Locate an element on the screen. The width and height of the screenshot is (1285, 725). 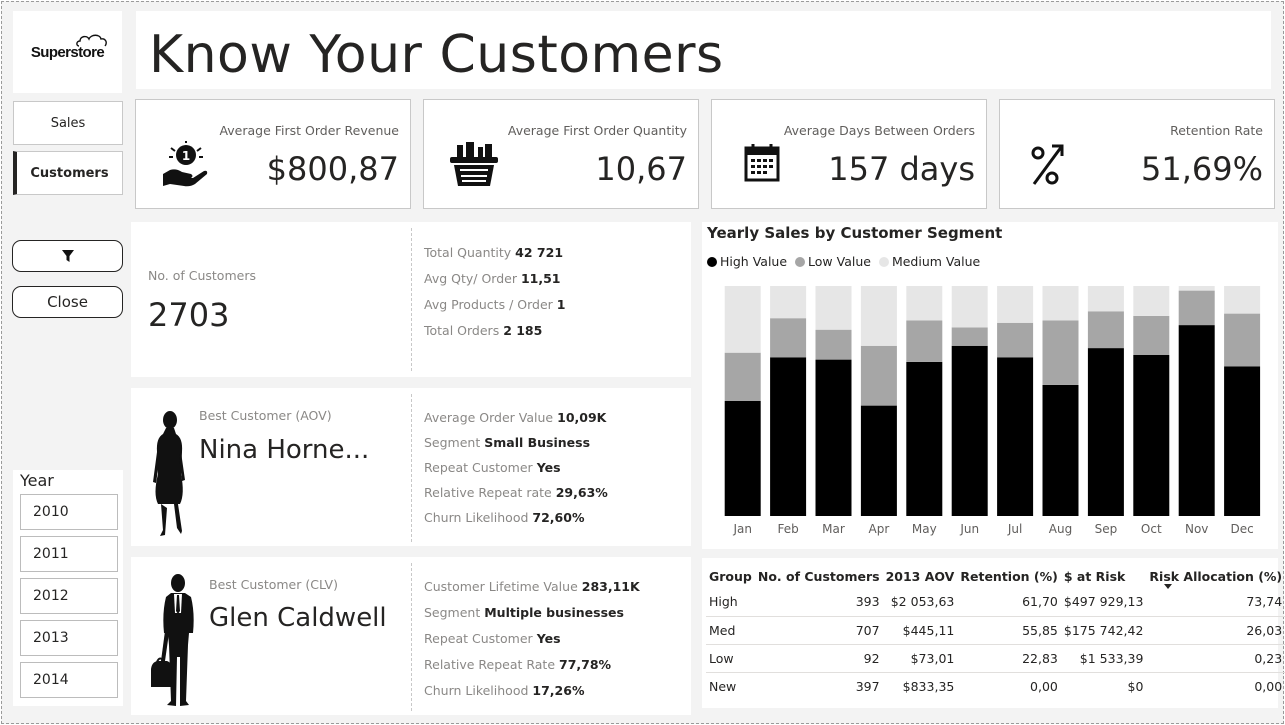
year-option-2013: 2013 is located at coordinates (69, 638).